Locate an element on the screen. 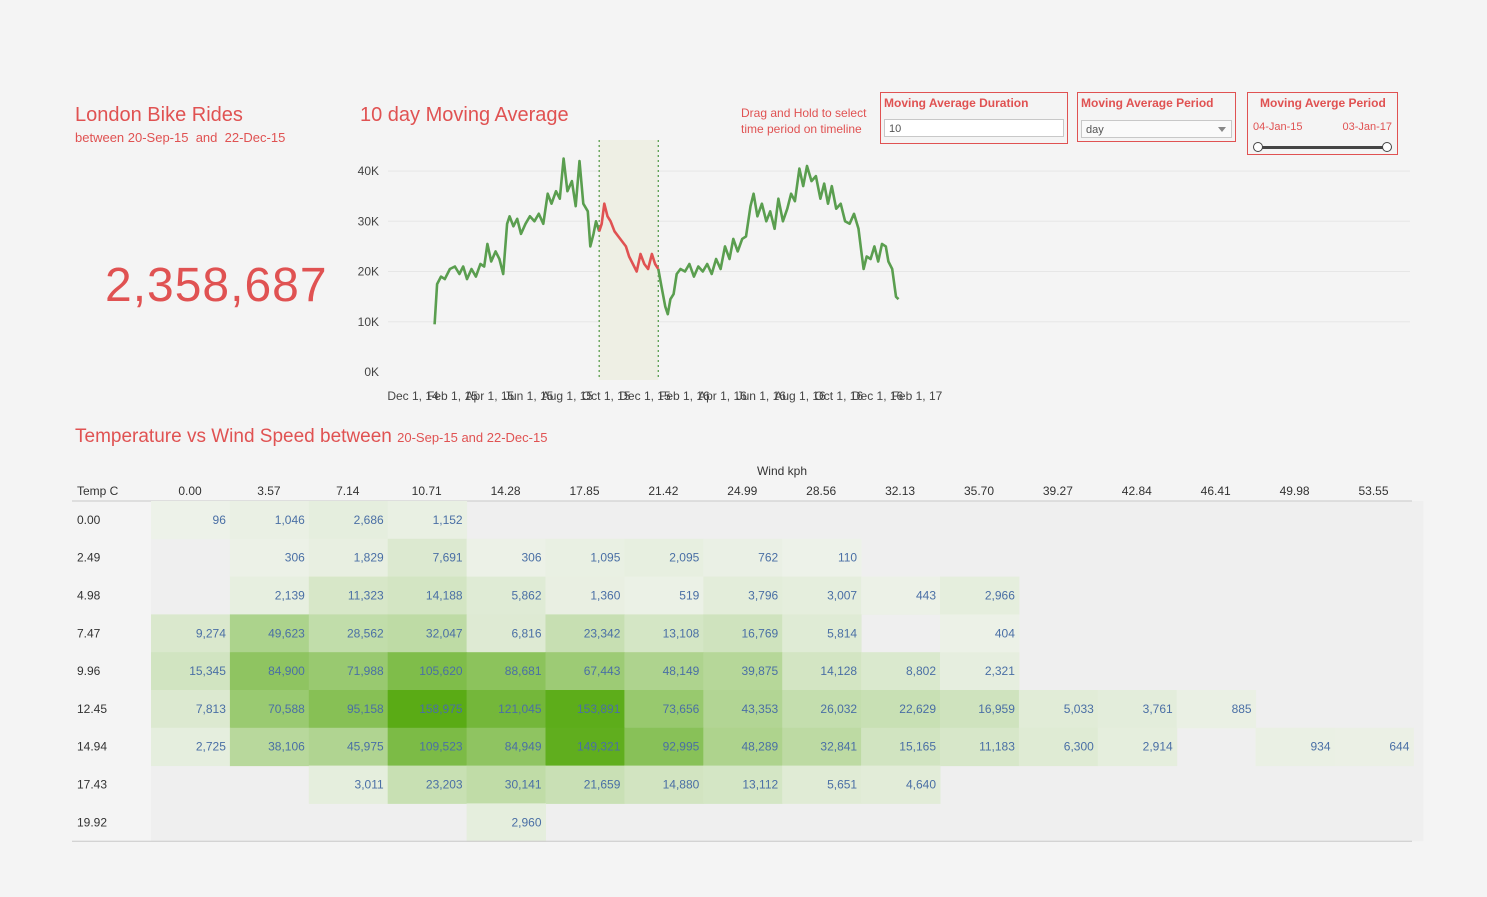 The height and width of the screenshot is (897, 1487). cell-value-label: 23,203 is located at coordinates (444, 785).